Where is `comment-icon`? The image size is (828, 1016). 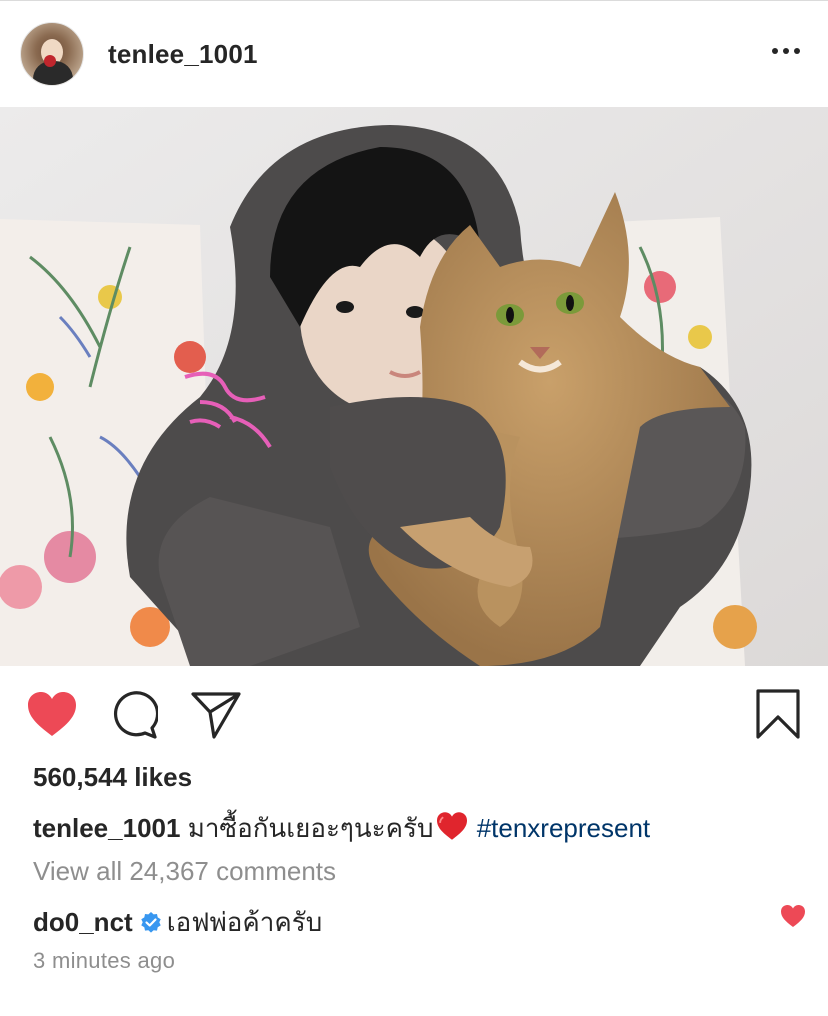
comment-icon is located at coordinates (136, 715).